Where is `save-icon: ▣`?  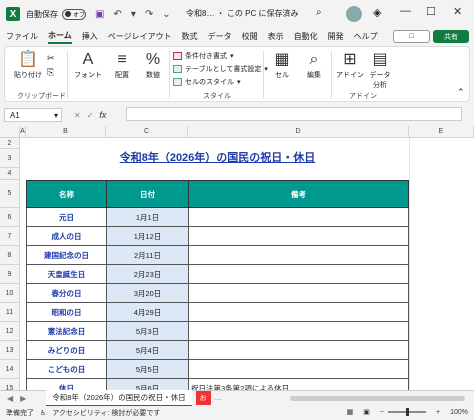 save-icon: ▣ is located at coordinates (99, 14).